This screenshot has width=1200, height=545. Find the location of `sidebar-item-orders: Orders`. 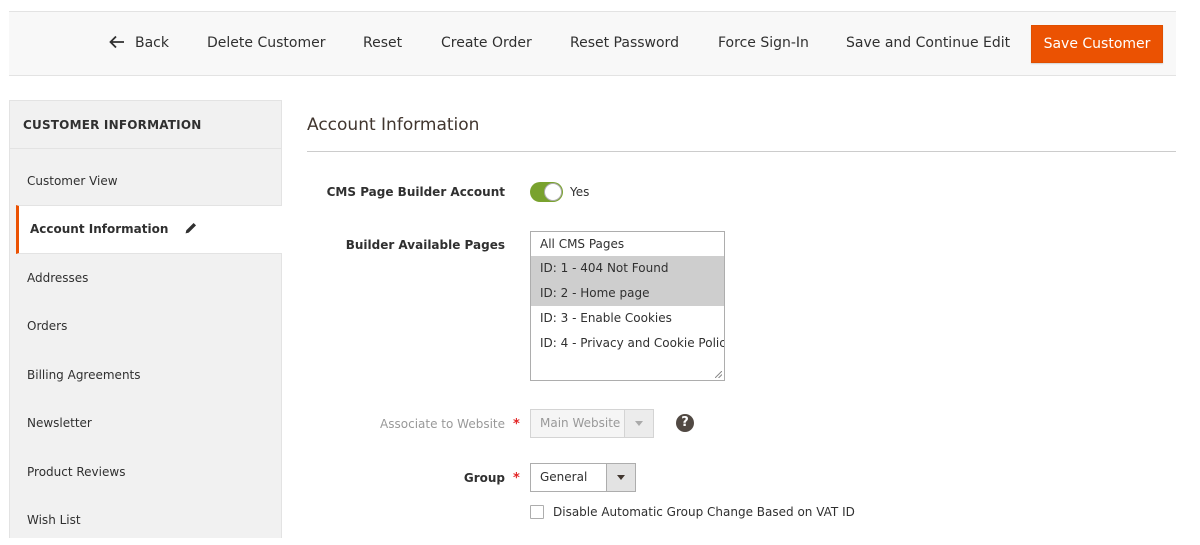

sidebar-item-orders: Orders is located at coordinates (146, 326).